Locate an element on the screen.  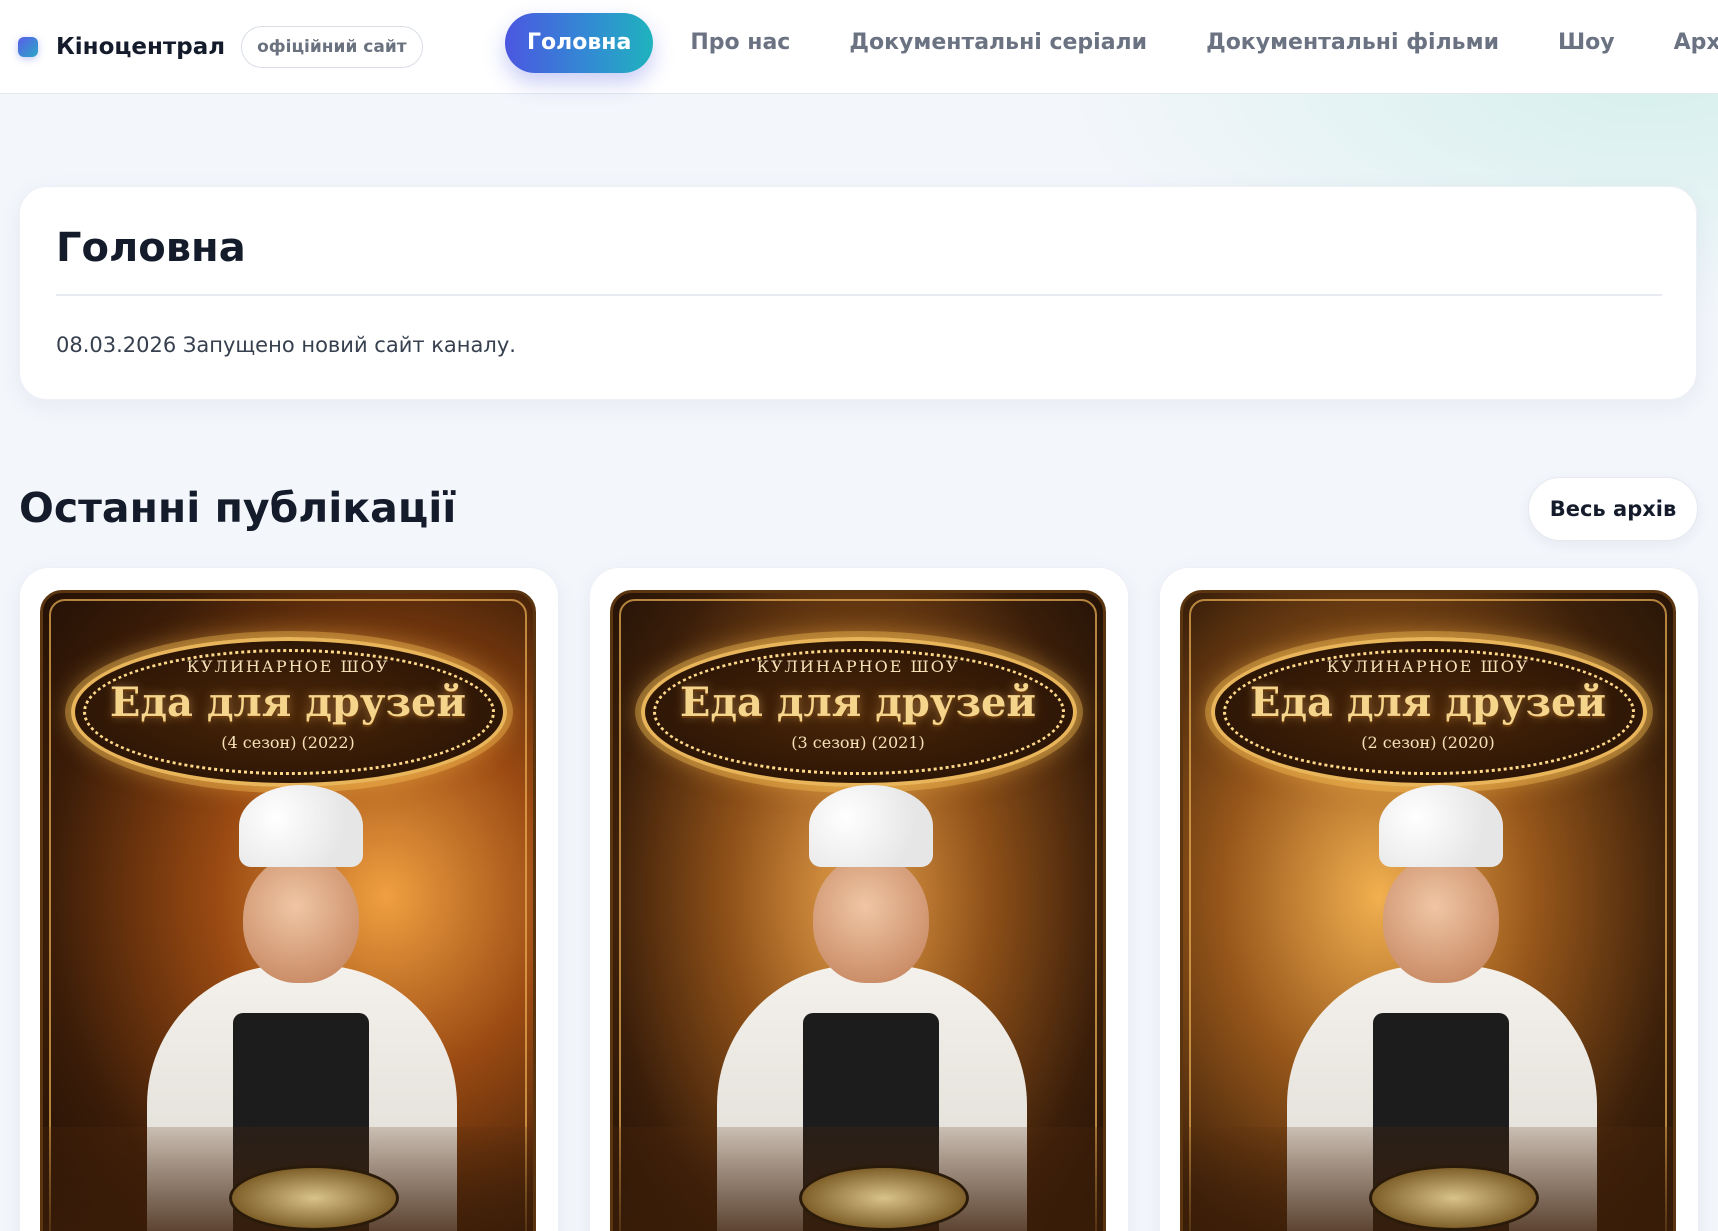
page-title: Головна is located at coordinates (151, 248).